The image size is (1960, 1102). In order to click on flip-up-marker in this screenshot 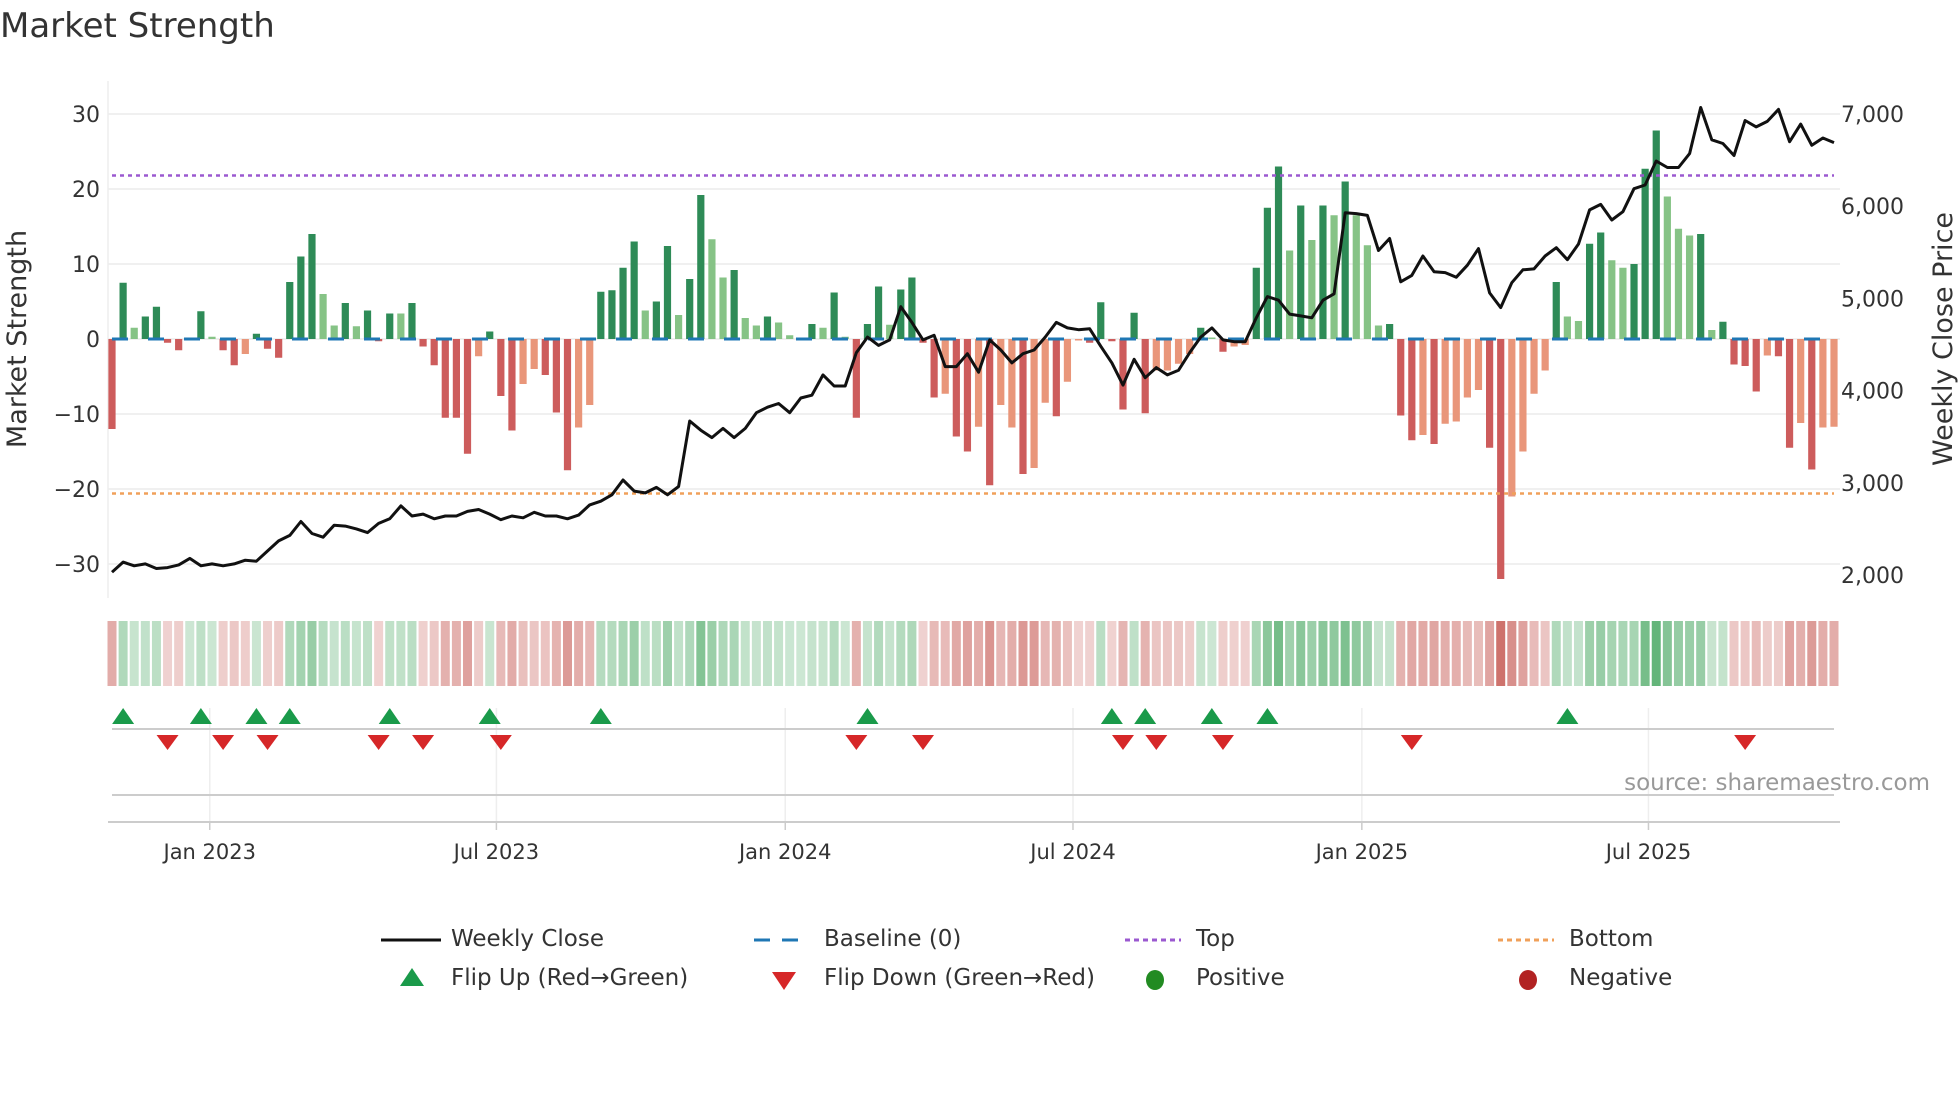, I will do `click(1211, 716)`.